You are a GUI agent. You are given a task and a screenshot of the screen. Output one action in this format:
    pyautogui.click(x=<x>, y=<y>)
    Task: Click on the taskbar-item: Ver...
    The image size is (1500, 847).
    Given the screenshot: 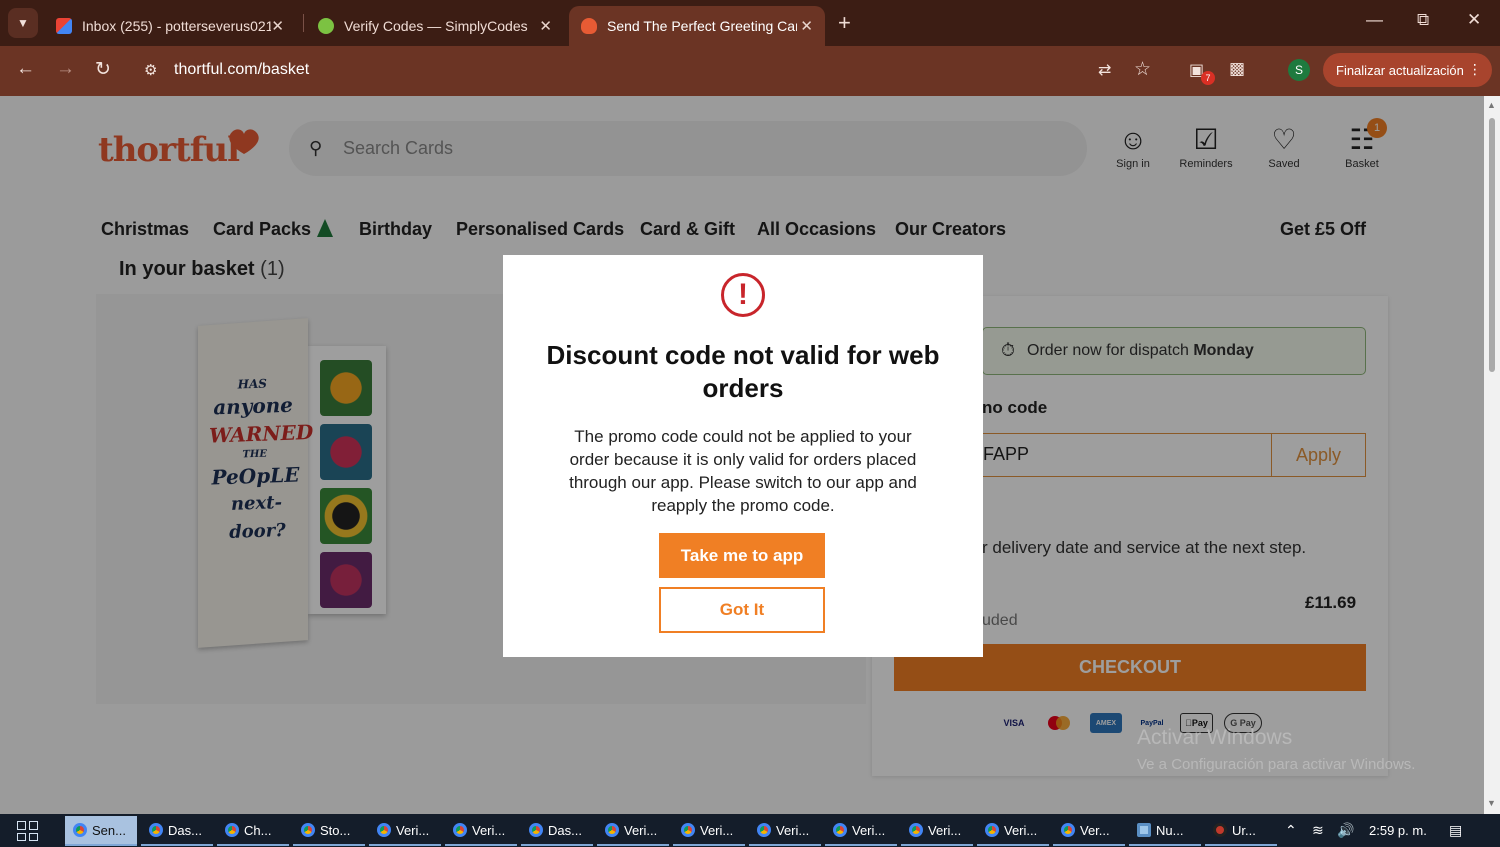 What is the action you would take?
    pyautogui.click(x=1089, y=831)
    